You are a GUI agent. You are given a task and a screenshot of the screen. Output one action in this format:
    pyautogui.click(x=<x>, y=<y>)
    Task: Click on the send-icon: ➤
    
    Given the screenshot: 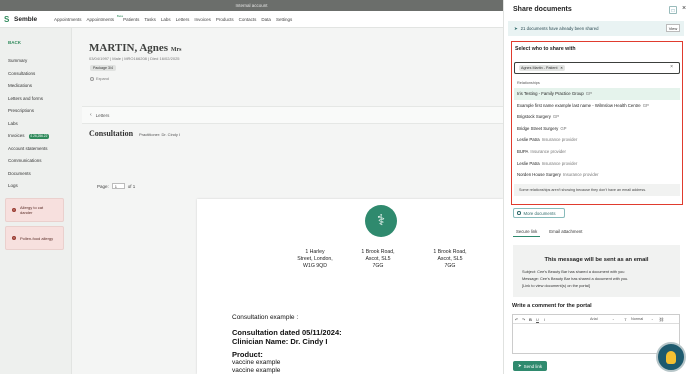 What is the action you would take?
    pyautogui.click(x=516, y=28)
    